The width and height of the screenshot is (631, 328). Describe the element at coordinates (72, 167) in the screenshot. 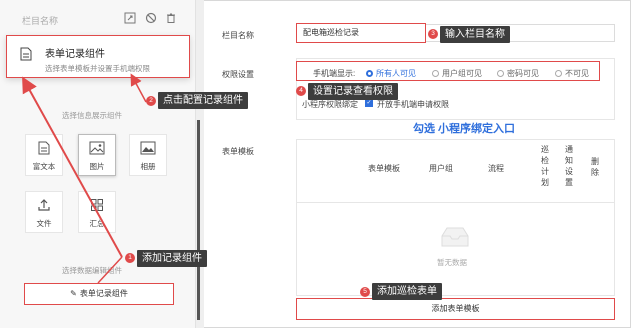

I see `arrow-step1` at that location.